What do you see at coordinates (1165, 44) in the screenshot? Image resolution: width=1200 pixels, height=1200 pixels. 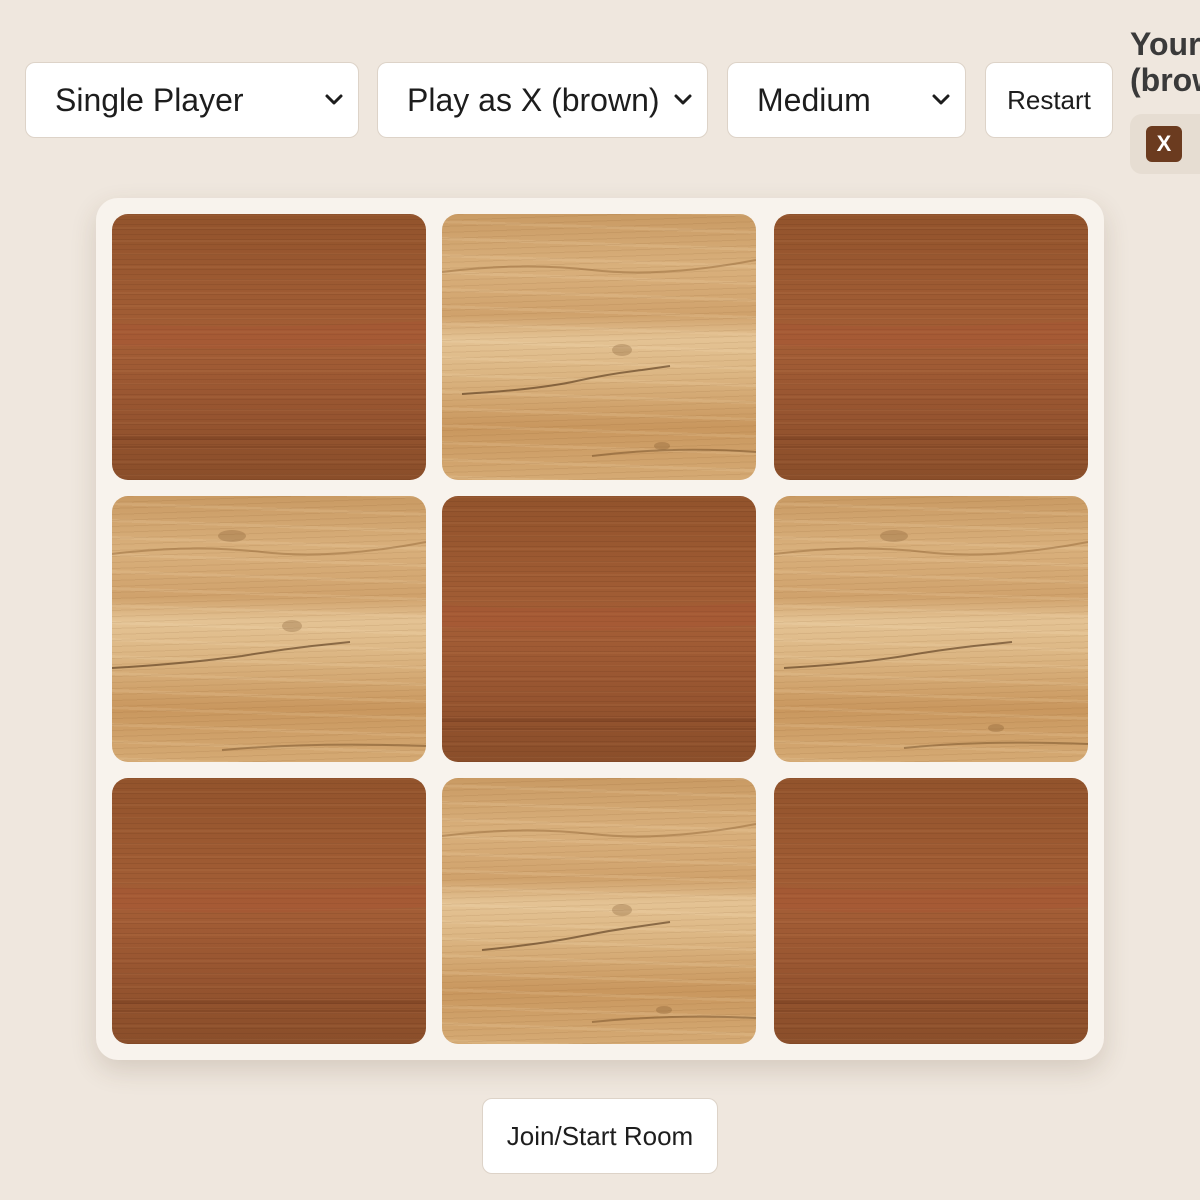 I see `turn-status-line-1: Your` at bounding box center [1165, 44].